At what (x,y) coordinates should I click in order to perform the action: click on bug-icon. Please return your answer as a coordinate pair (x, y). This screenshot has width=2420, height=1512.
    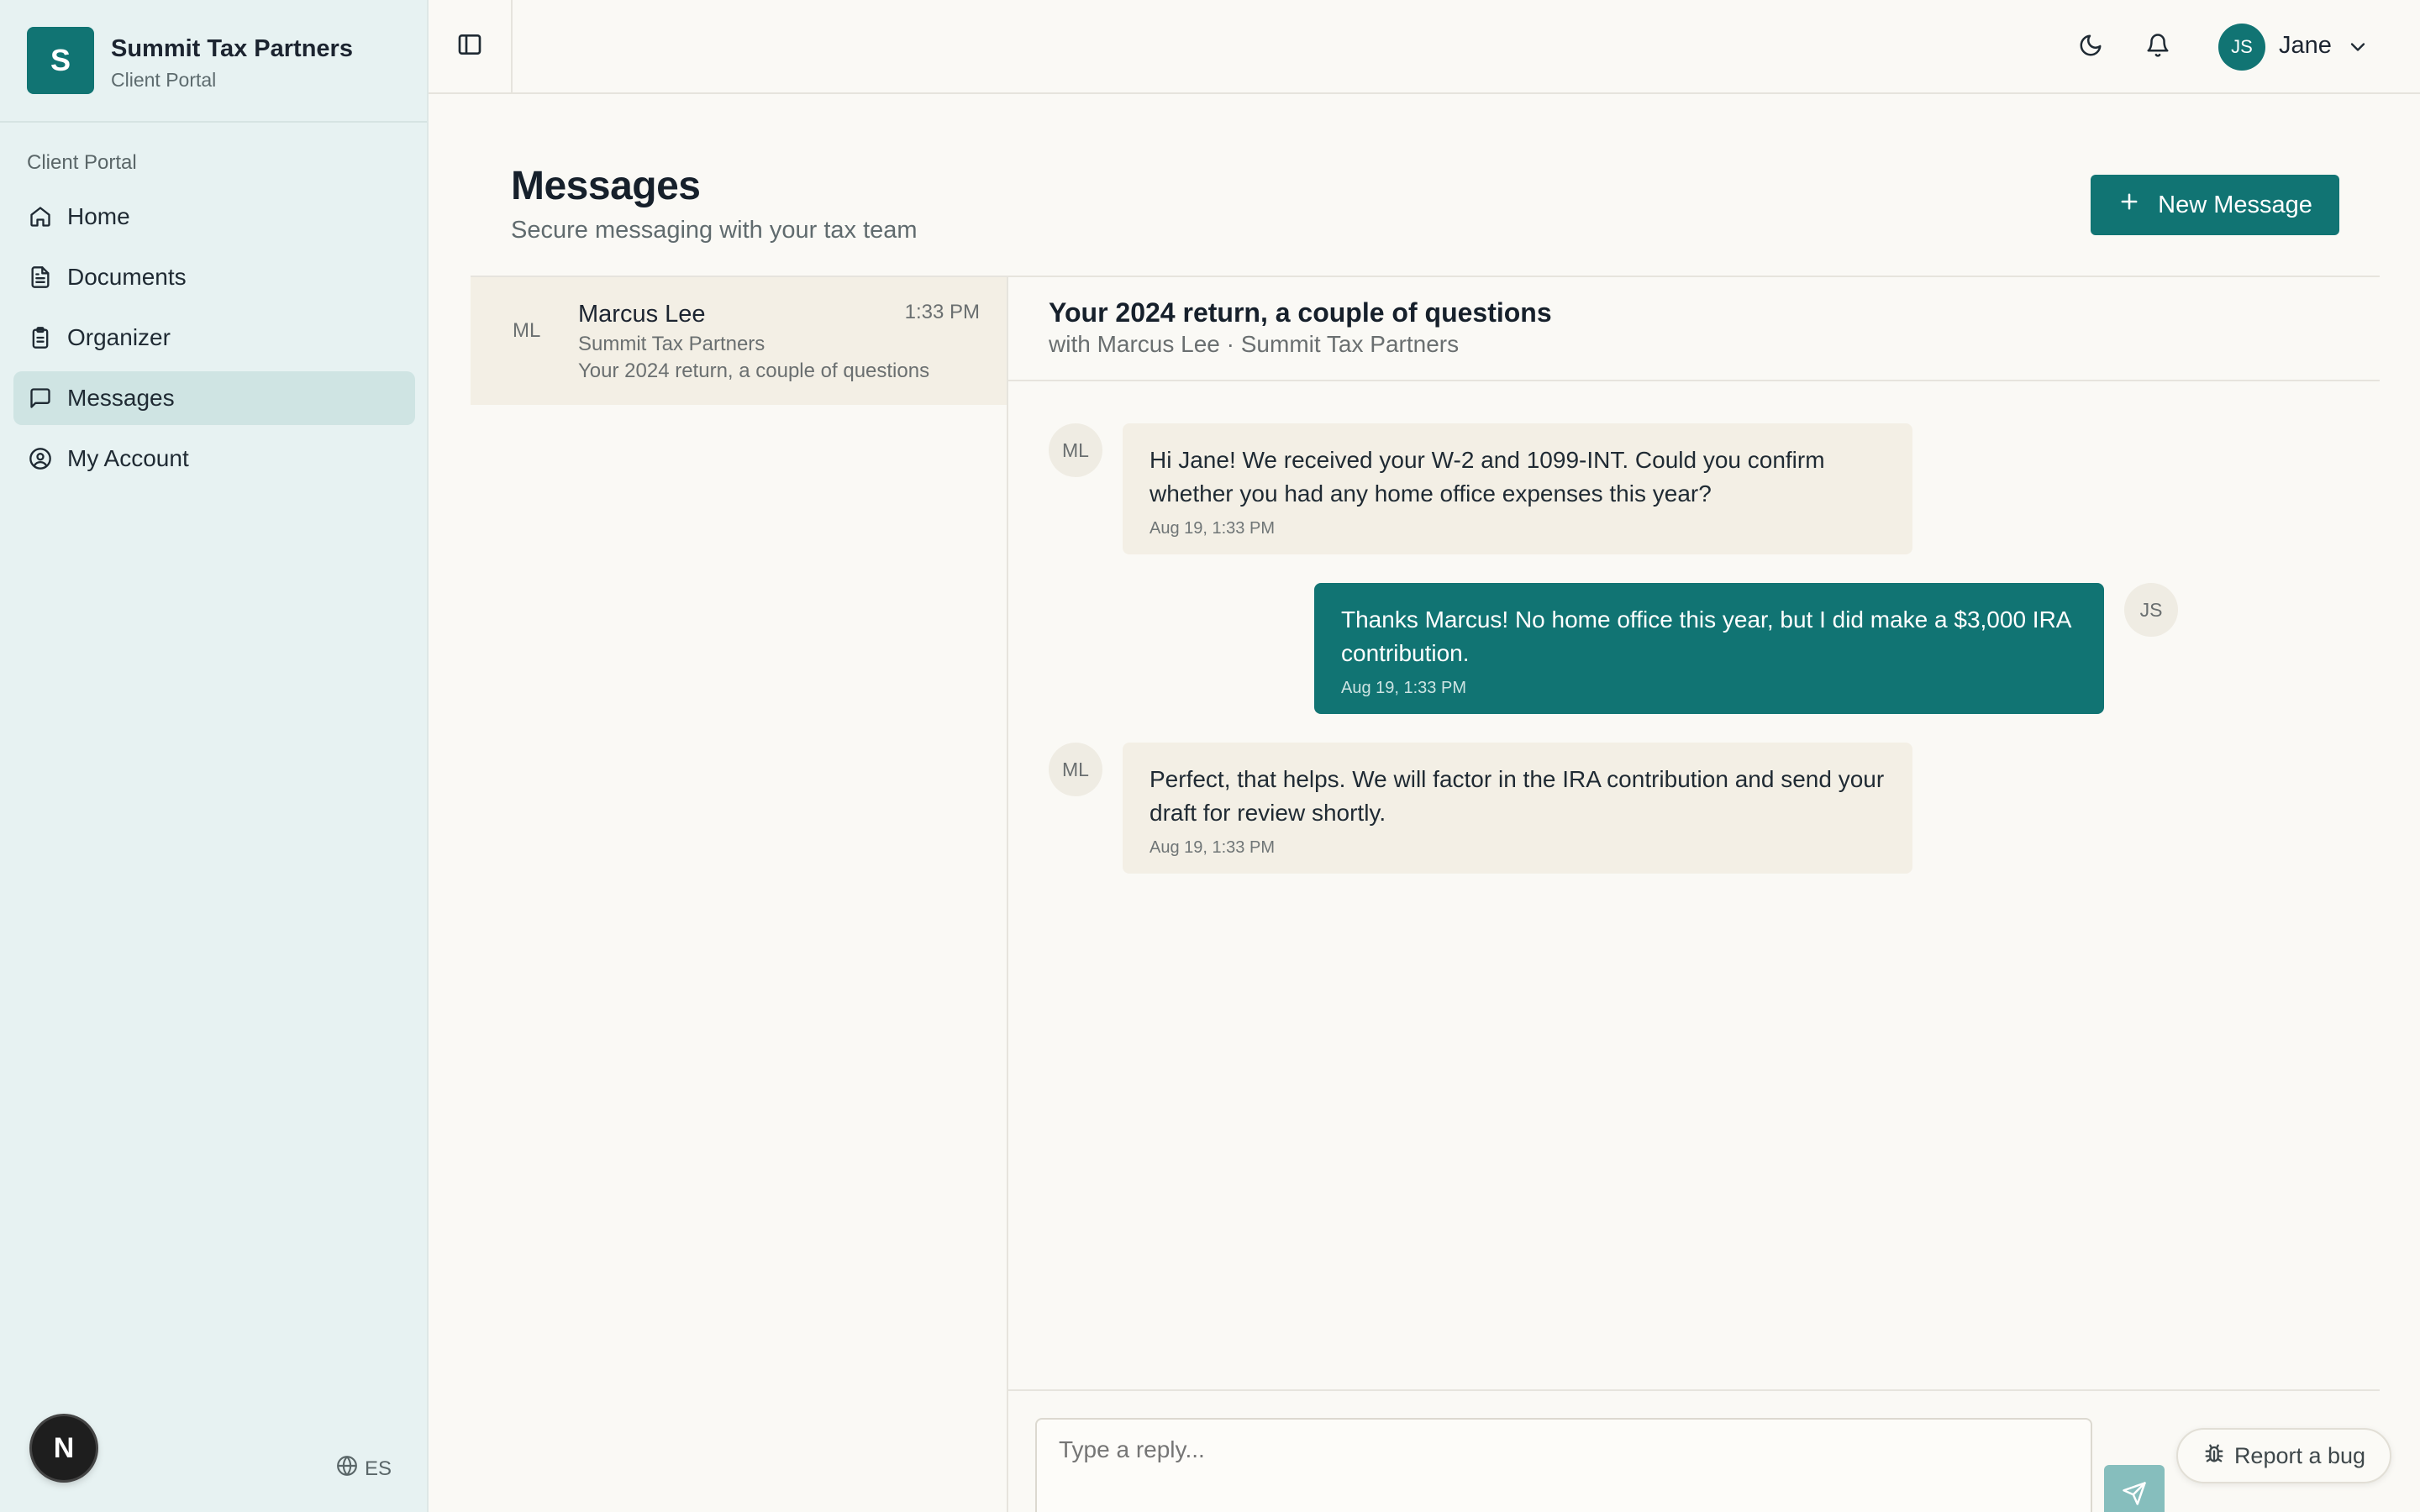
    Looking at the image, I should click on (2214, 1456).